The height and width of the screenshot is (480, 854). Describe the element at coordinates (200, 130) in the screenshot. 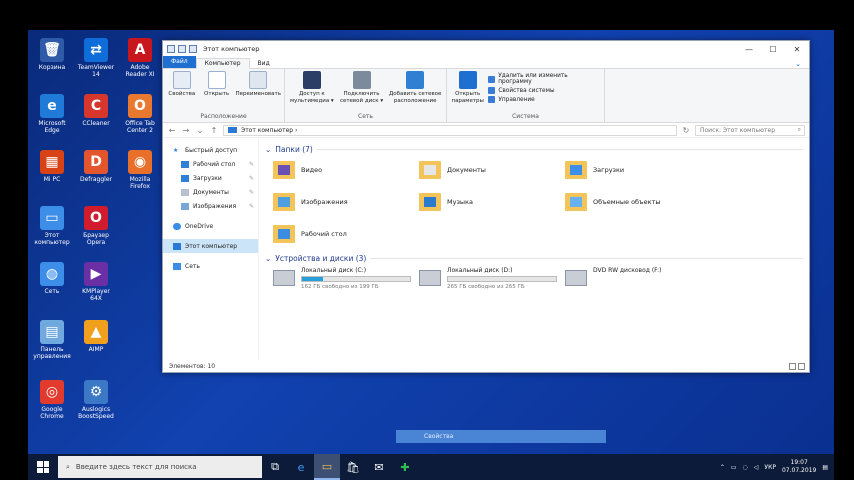

I see `recent-locations-button: ⌄` at that location.